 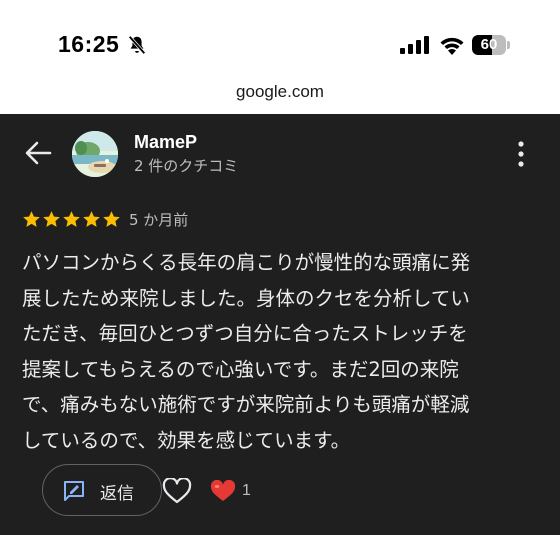 What do you see at coordinates (38, 153) in the screenshot?
I see `back-arrow-icon` at bounding box center [38, 153].